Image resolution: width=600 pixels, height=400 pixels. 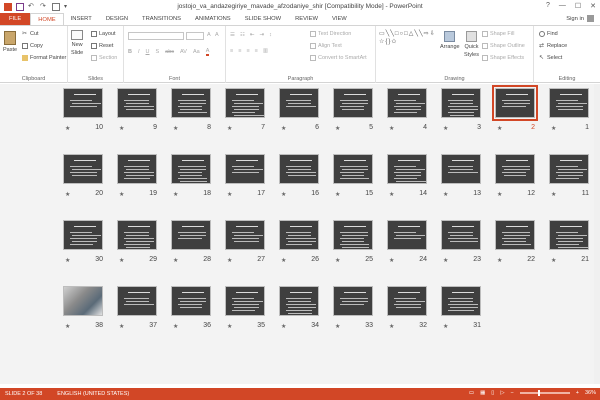 I want to click on increase-indent-icon: ⇥, so click(x=261, y=35).